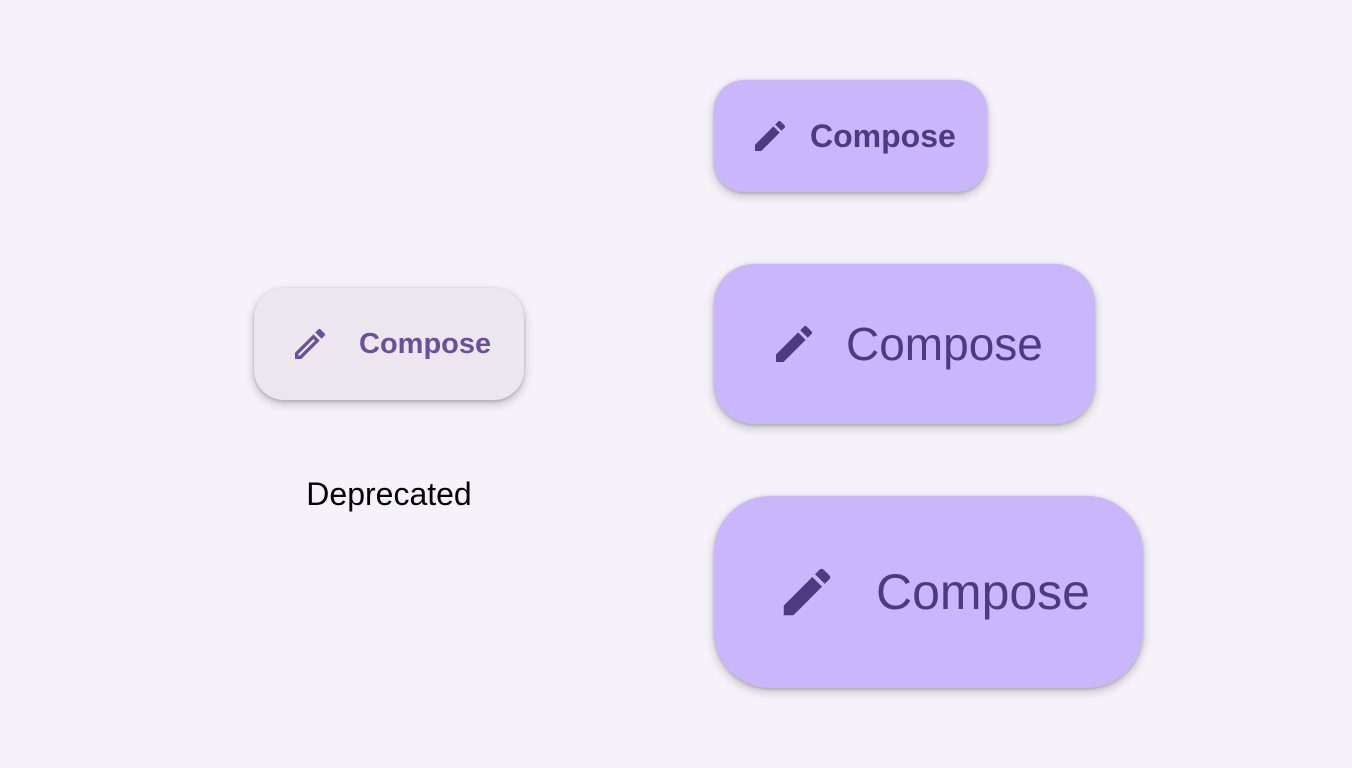 This screenshot has height=768, width=1352. I want to click on deprecated-caption: Deprecated, so click(389, 494).